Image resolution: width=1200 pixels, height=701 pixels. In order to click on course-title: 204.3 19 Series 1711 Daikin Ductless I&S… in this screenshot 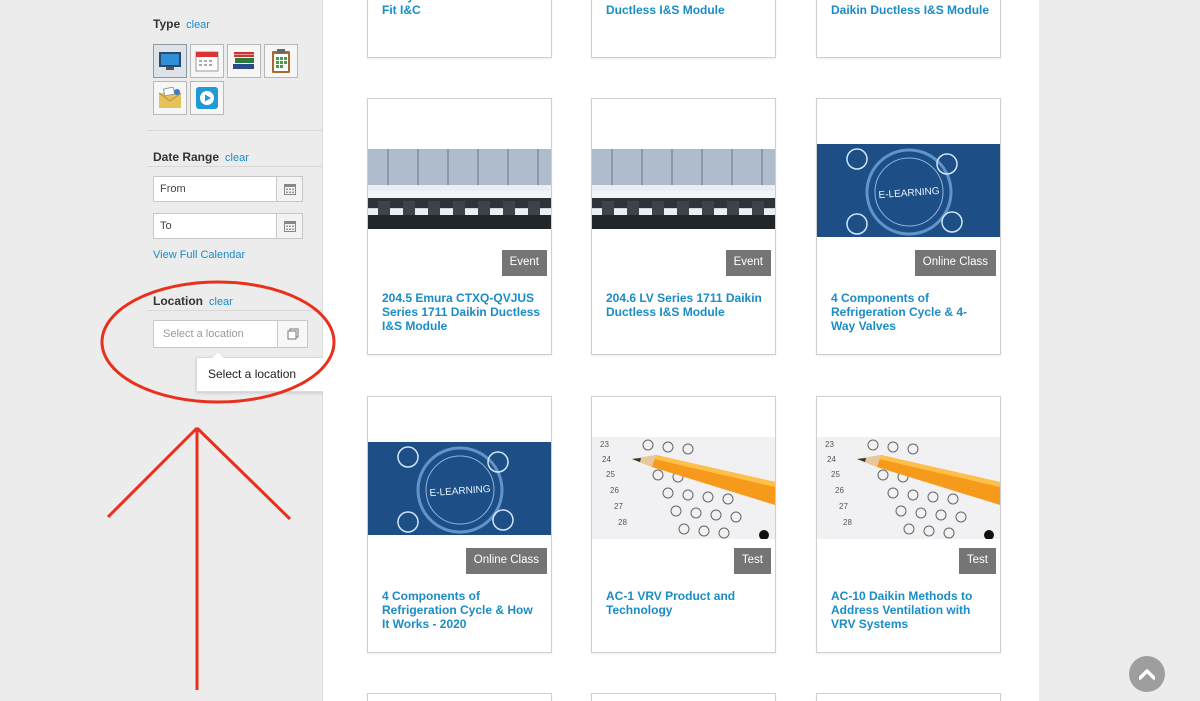, I will do `click(683, 8)`.